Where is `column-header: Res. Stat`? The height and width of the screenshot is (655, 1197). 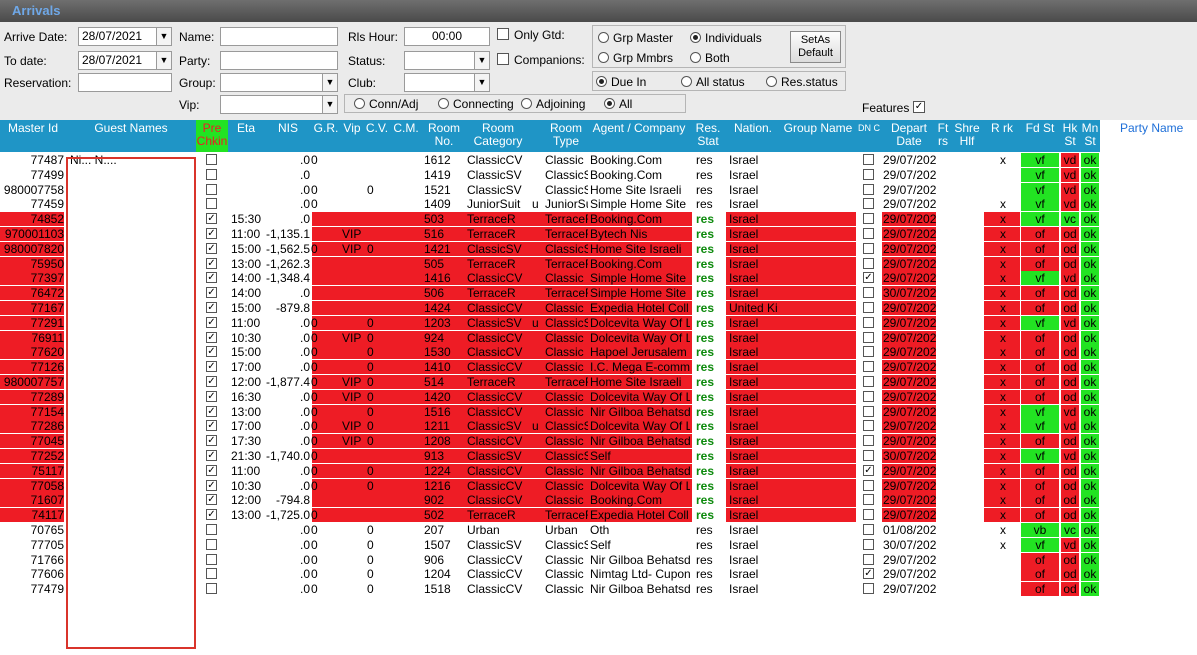
column-header: Res. Stat is located at coordinates (708, 136).